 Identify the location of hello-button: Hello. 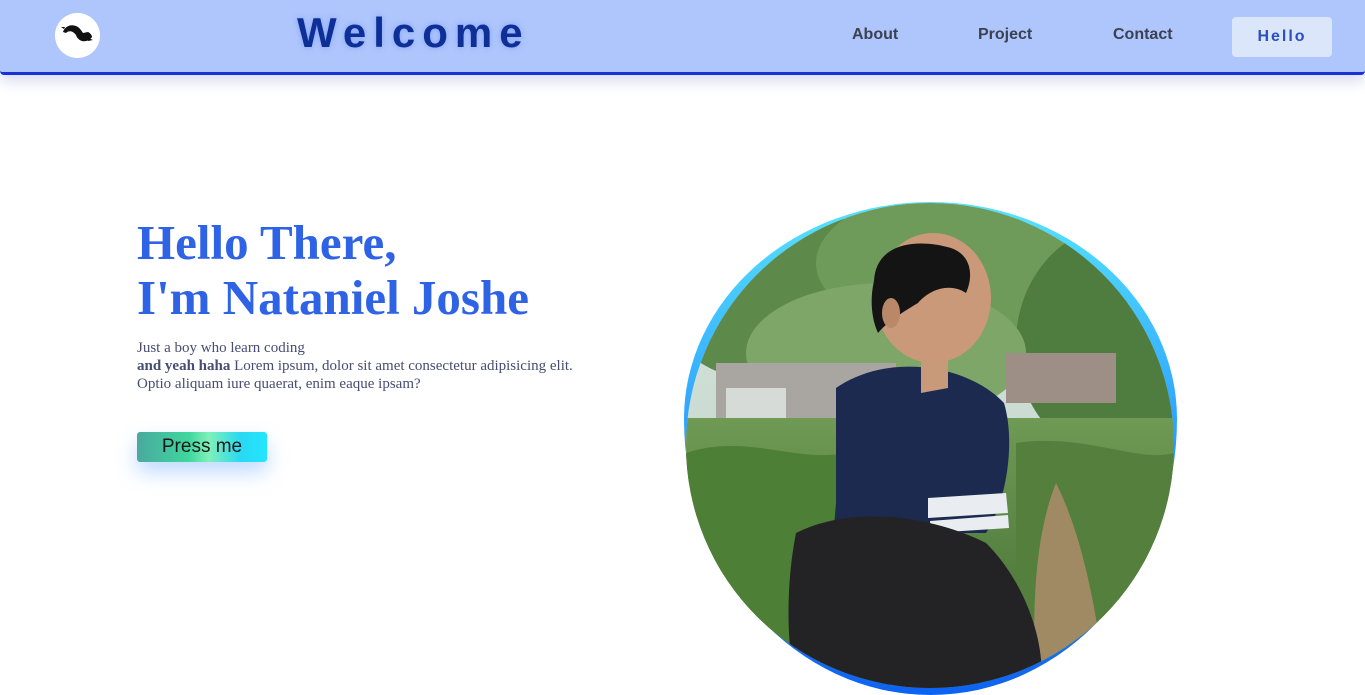
(1282, 37).